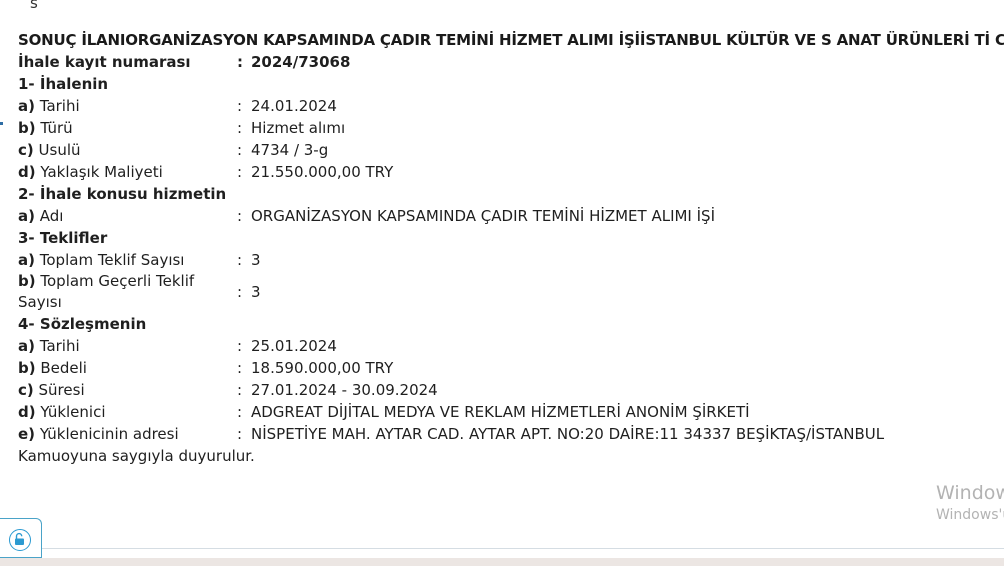 Image resolution: width=1004 pixels, height=566 pixels. Describe the element at coordinates (498, 62) in the screenshot. I see `registration-row: İhale kayıt numarası : 2024/73068` at that location.